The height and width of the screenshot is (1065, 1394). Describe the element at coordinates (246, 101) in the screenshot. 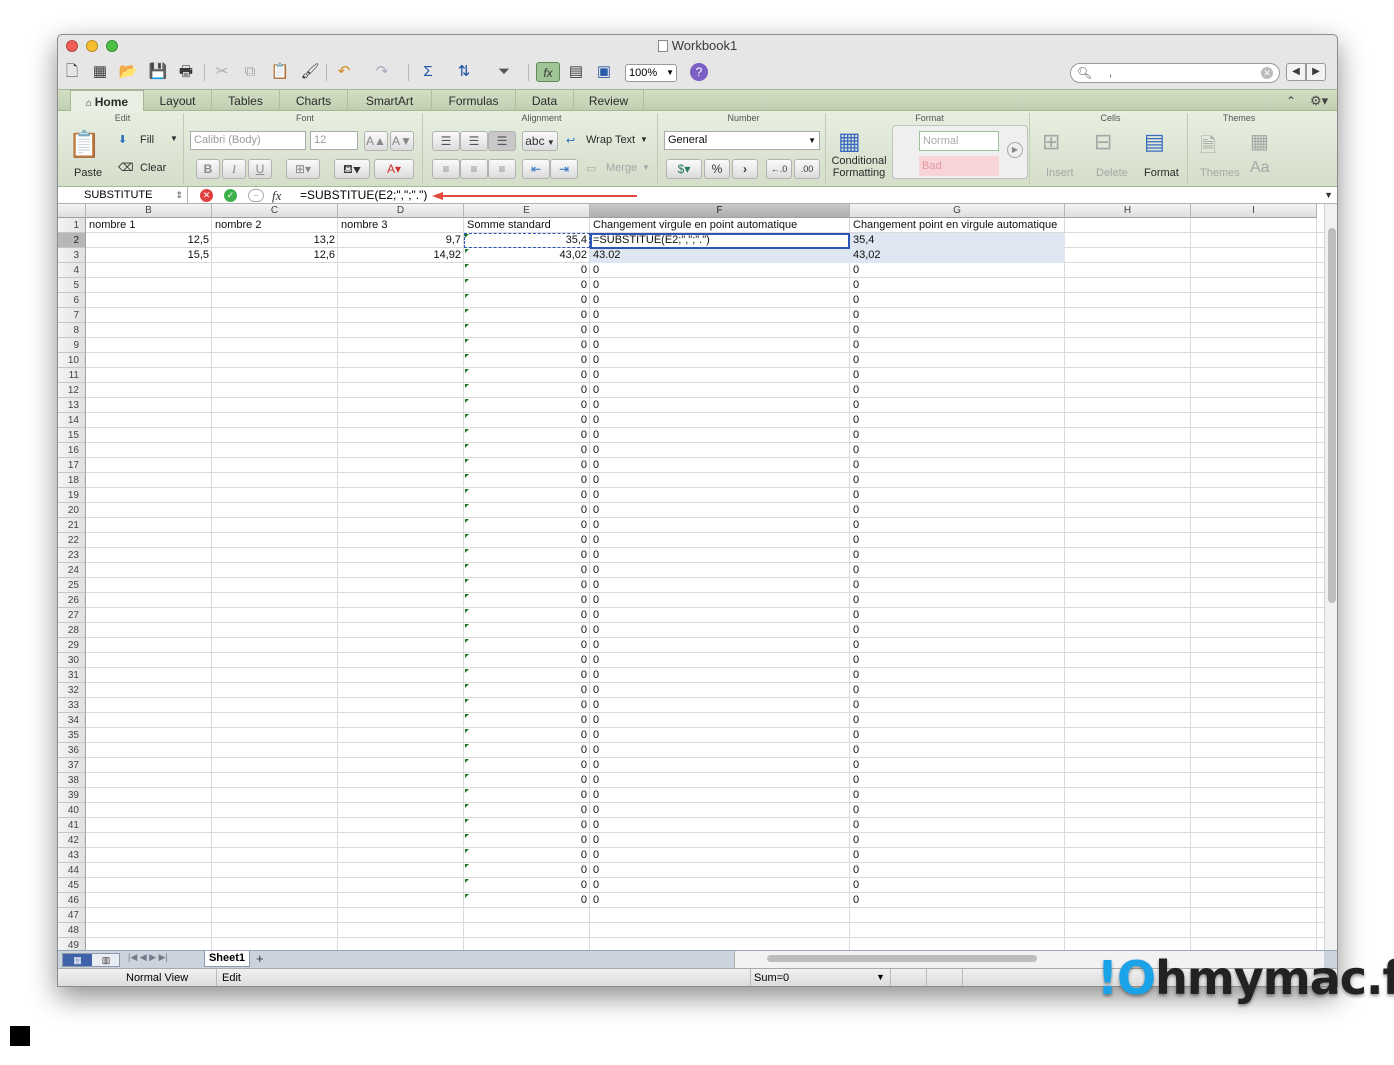

I see `tab-tables: Tables` at that location.